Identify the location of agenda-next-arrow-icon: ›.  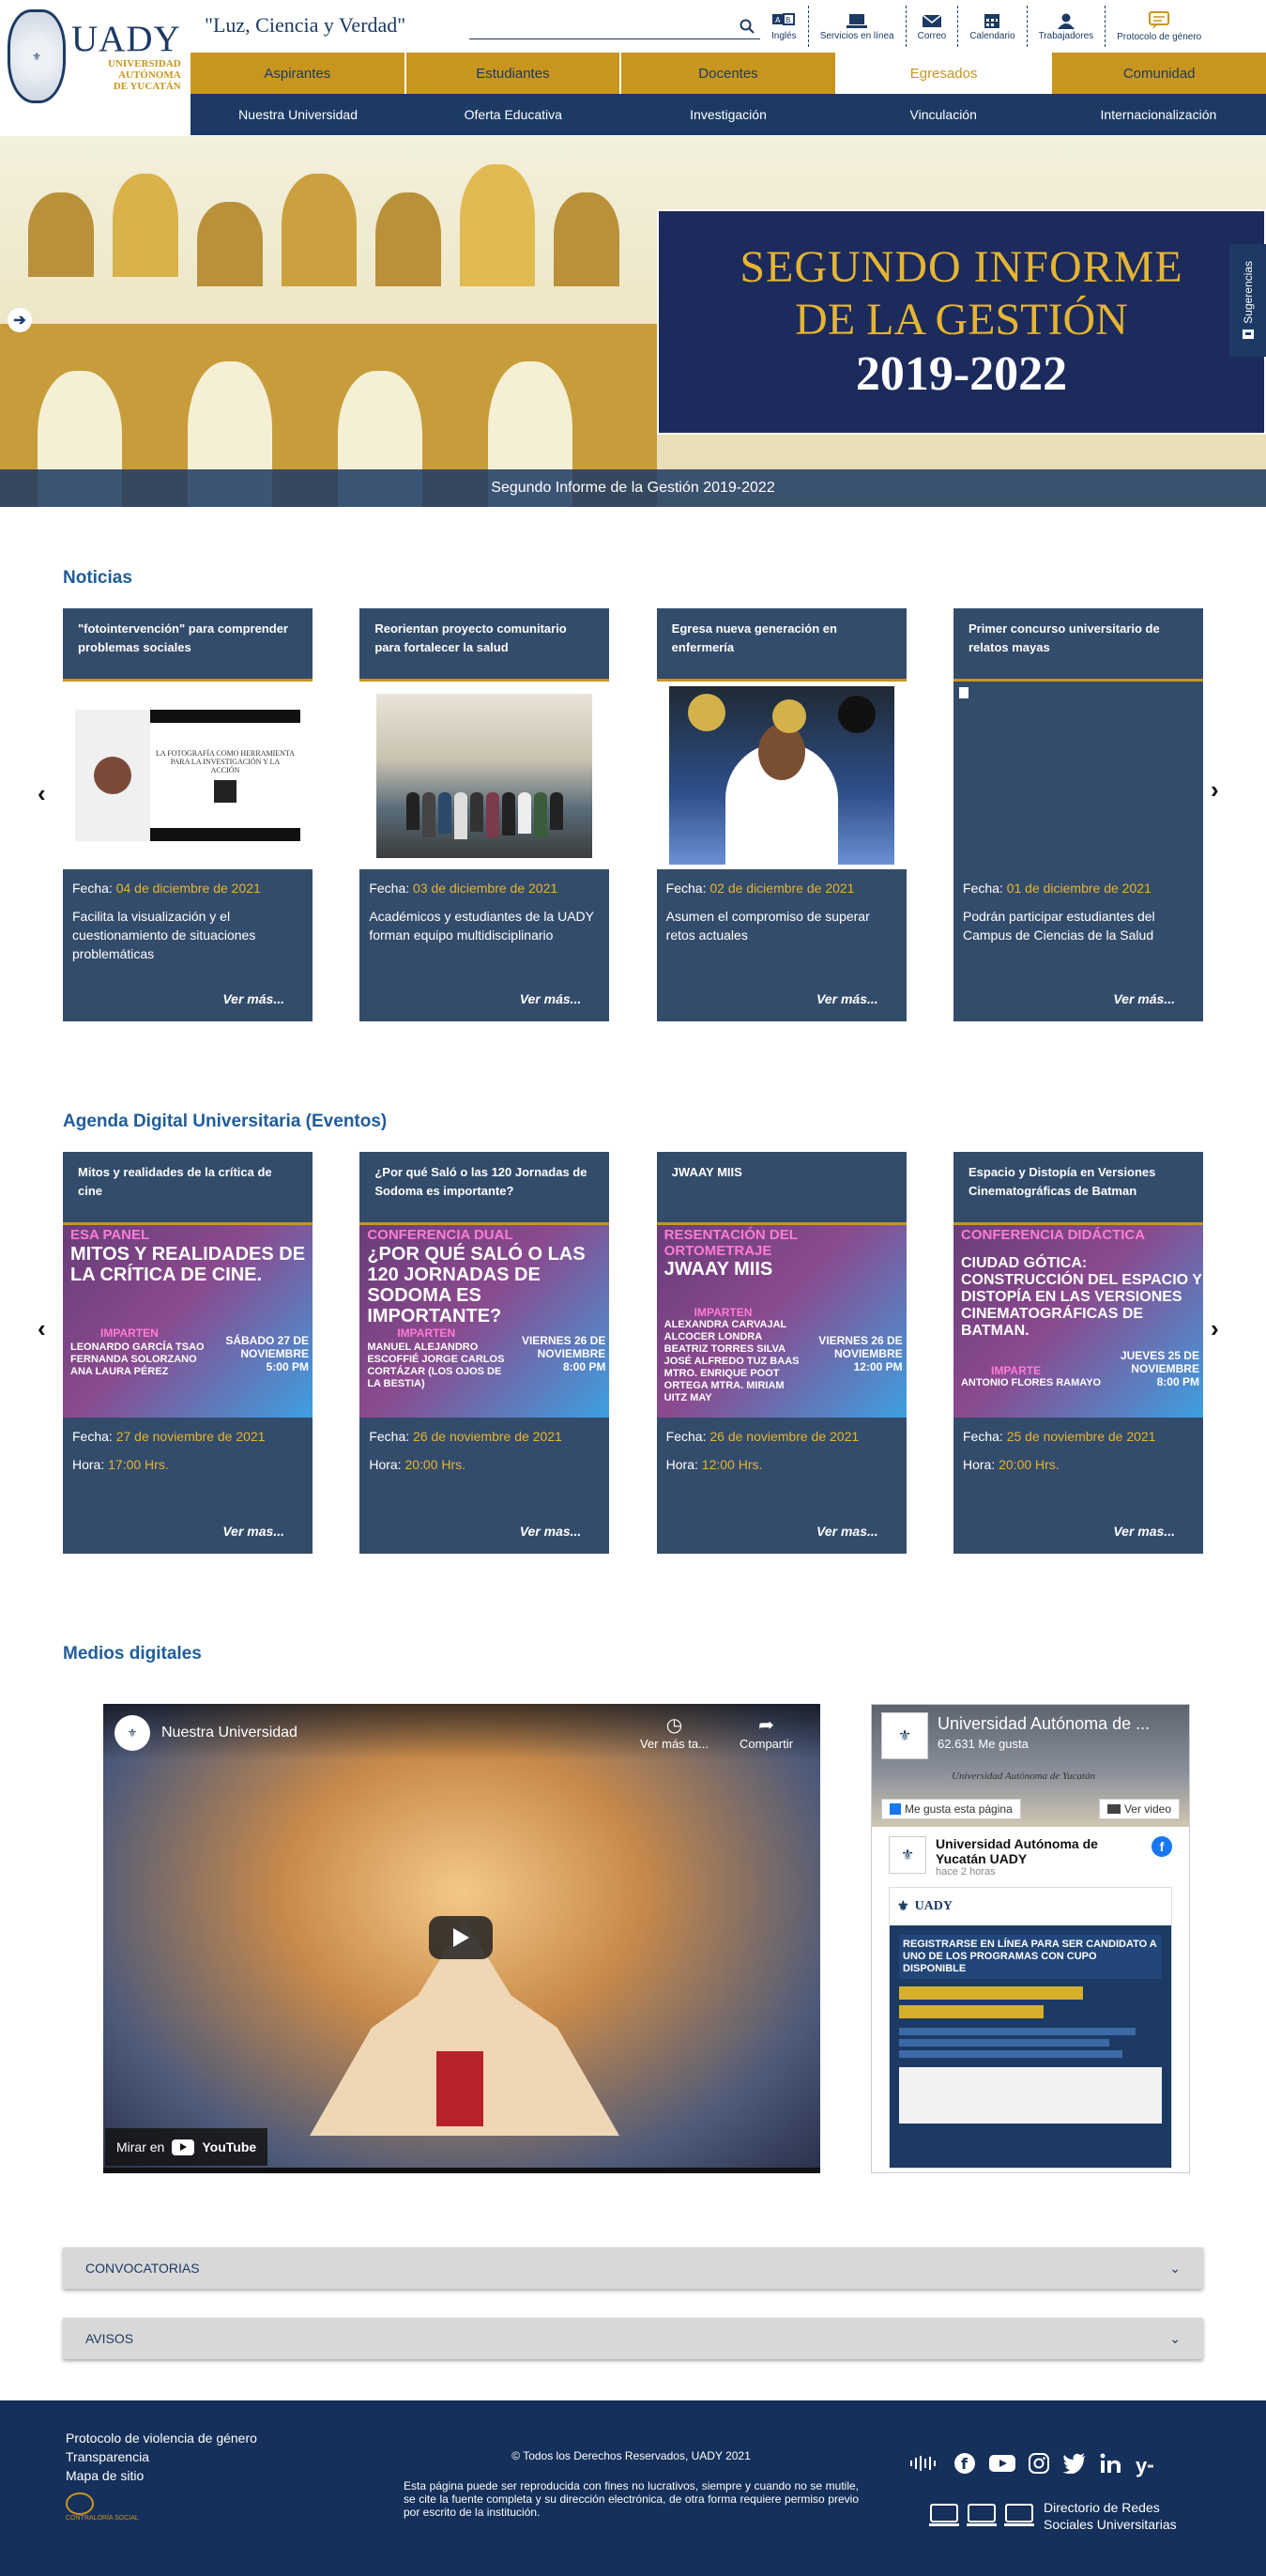
(1215, 1329).